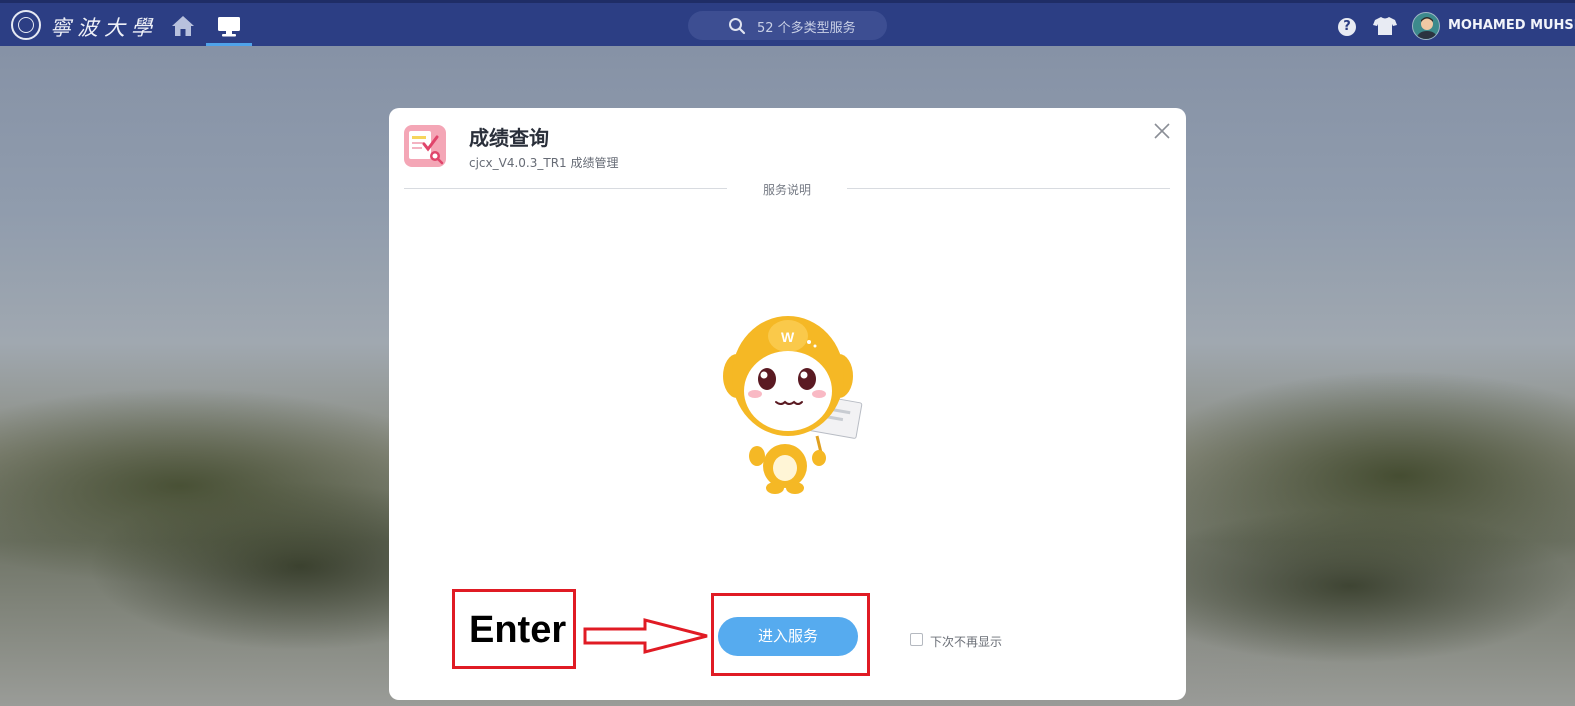 The height and width of the screenshot is (706, 1575). Describe the element at coordinates (737, 26) in the screenshot. I see `search-icon` at that location.